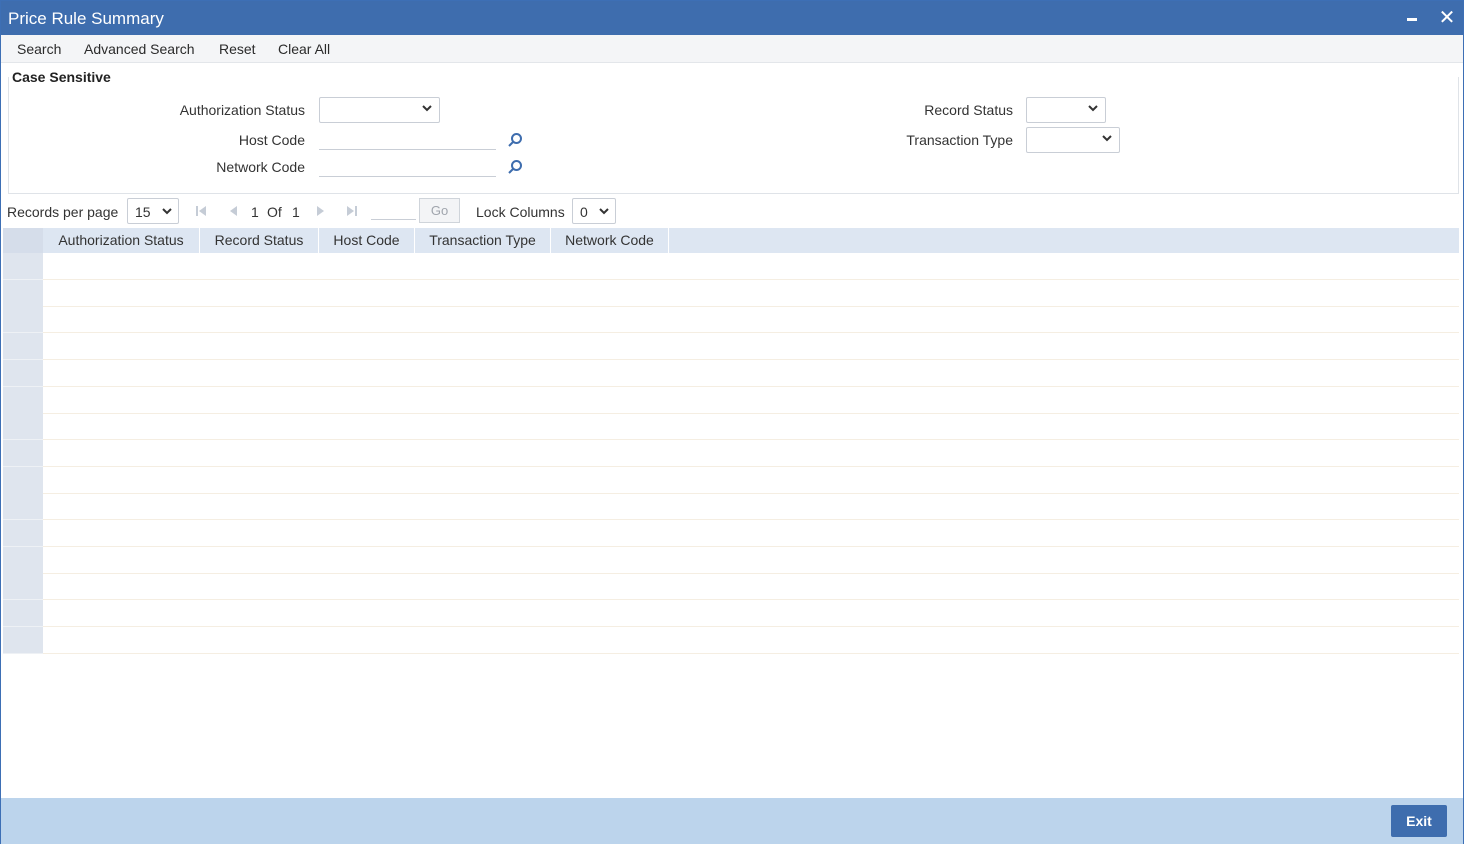 The height and width of the screenshot is (845, 1465). What do you see at coordinates (379, 110) in the screenshot?
I see `authorization-status-select` at bounding box center [379, 110].